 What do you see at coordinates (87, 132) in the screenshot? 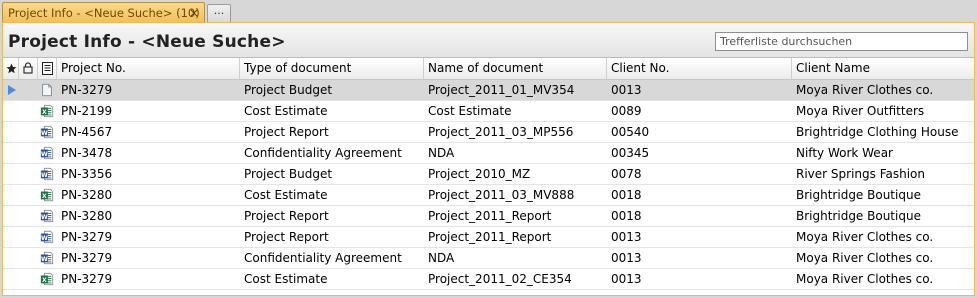
I see `project-no-cell: PN-4567` at bounding box center [87, 132].